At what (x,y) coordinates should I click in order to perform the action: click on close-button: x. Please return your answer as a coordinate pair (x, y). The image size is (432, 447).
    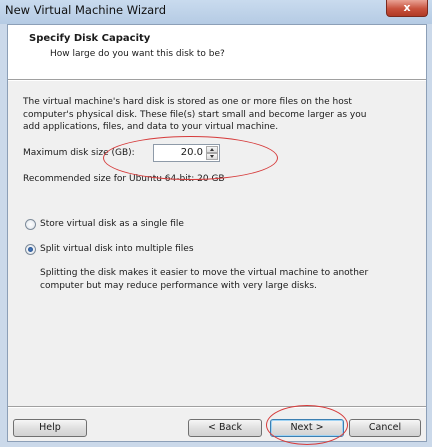
    Looking at the image, I should click on (407, 8).